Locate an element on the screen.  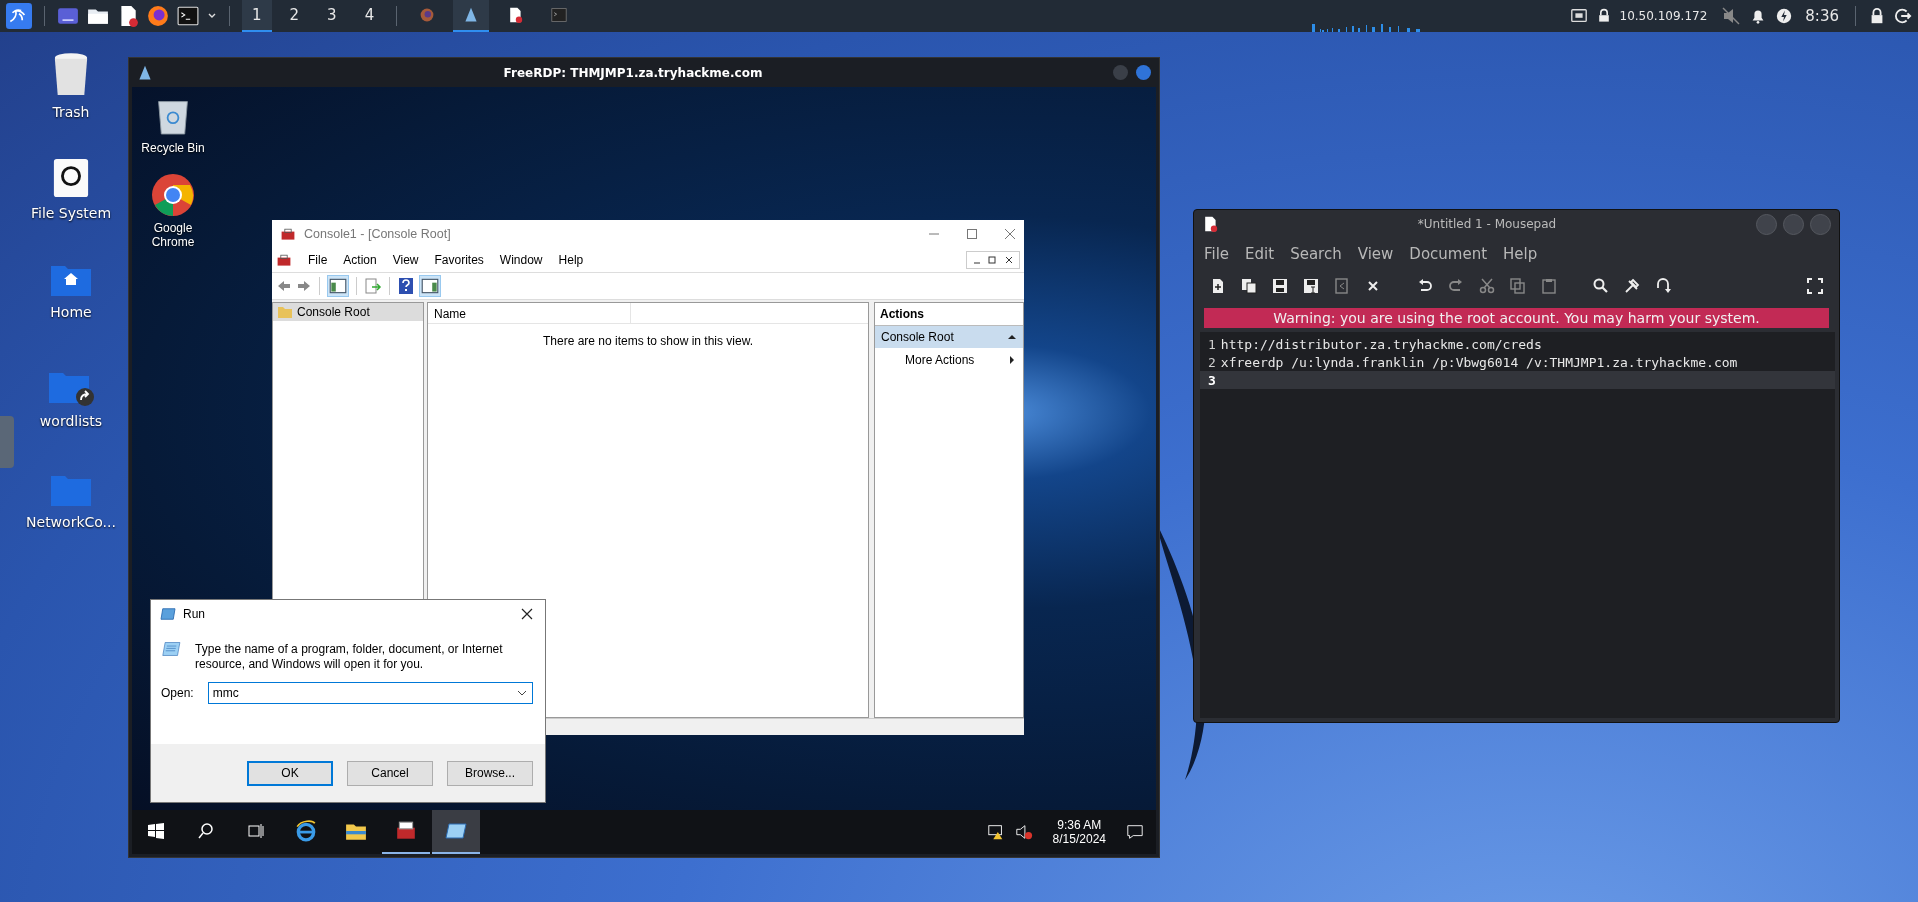
desktop-shortcut: Recycle Bin is located at coordinates (173, 125).